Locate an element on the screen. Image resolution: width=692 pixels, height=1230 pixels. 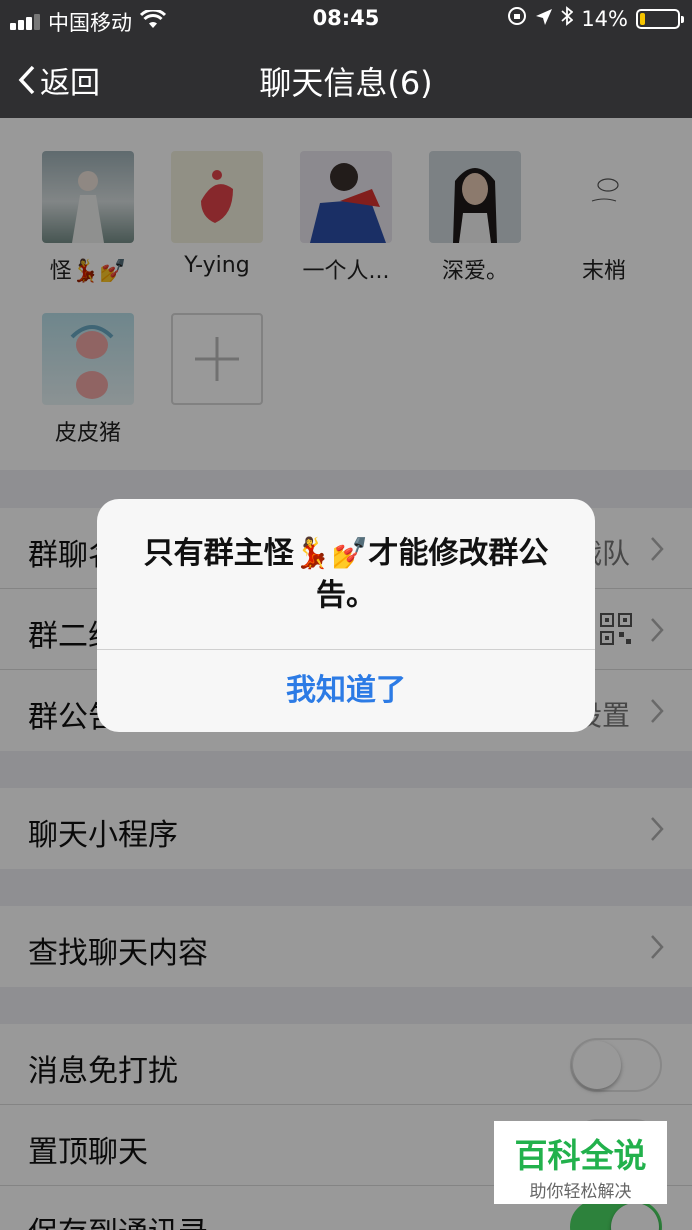
status-bar: 中国移动 08:45 14% is located at coordinates (346, 19).